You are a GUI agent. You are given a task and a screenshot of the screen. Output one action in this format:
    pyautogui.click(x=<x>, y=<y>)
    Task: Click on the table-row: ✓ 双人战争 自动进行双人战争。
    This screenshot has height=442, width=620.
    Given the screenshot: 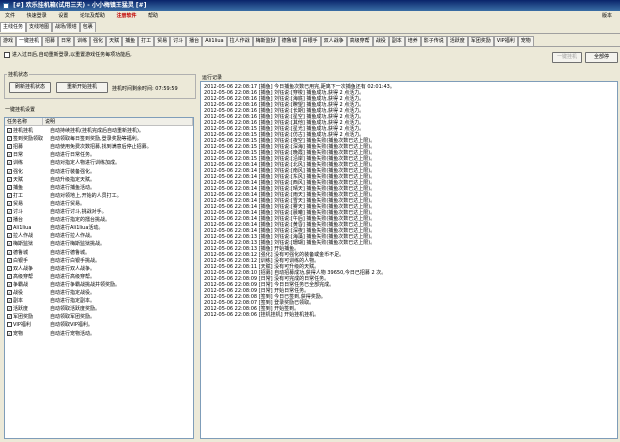 What is the action you would take?
    pyautogui.click(x=99, y=269)
    